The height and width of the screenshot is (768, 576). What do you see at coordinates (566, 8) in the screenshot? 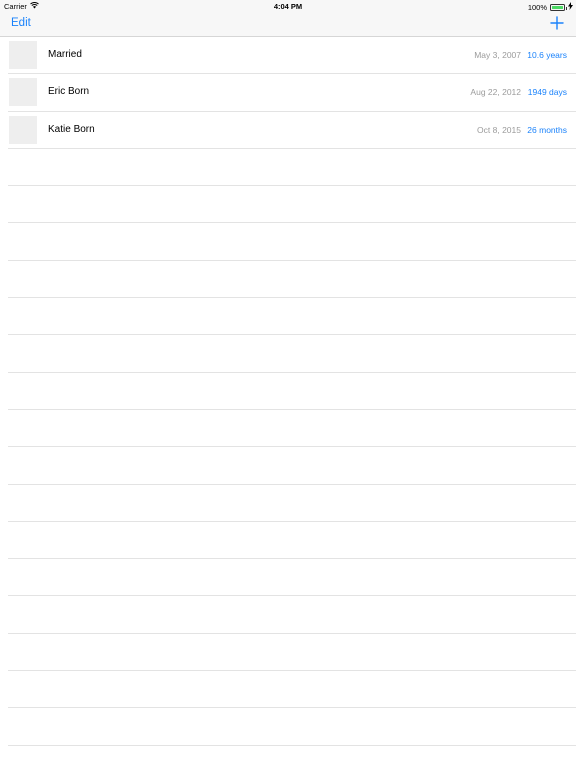
I see `battery-tip` at bounding box center [566, 8].